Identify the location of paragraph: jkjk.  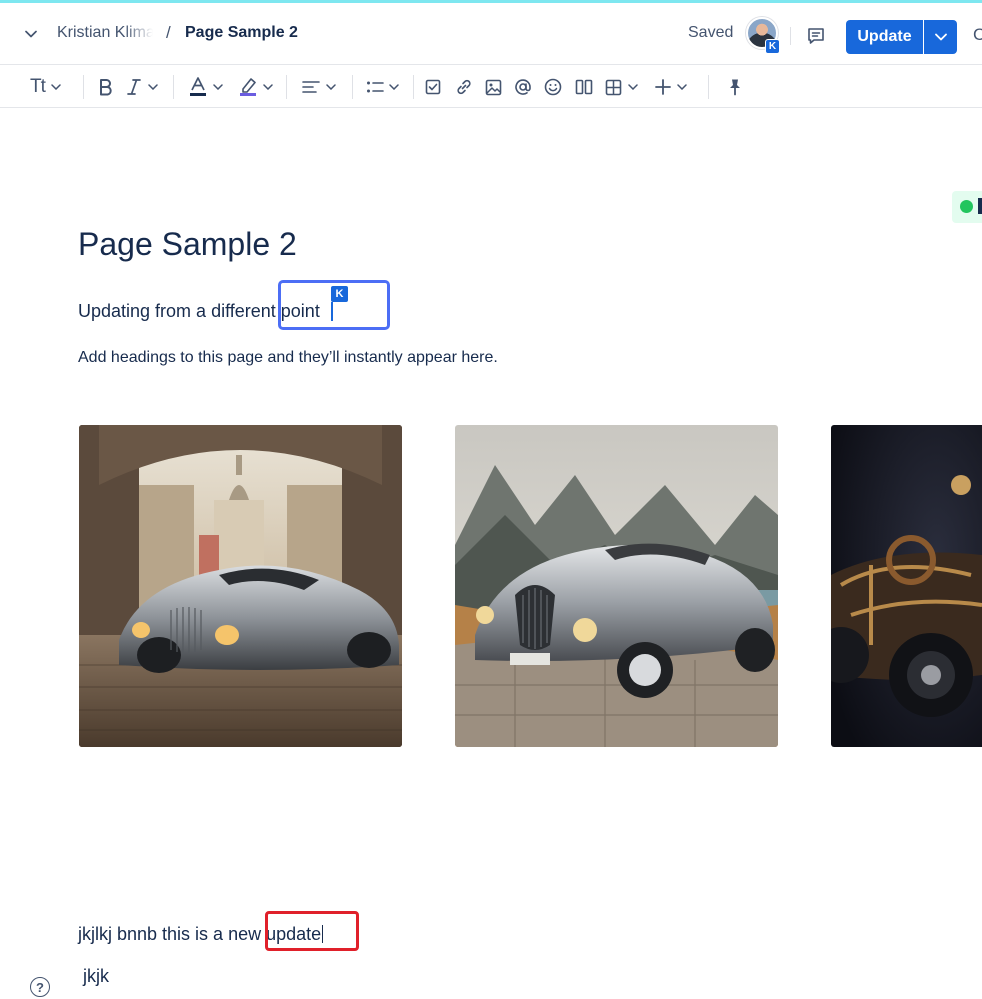
(96, 976).